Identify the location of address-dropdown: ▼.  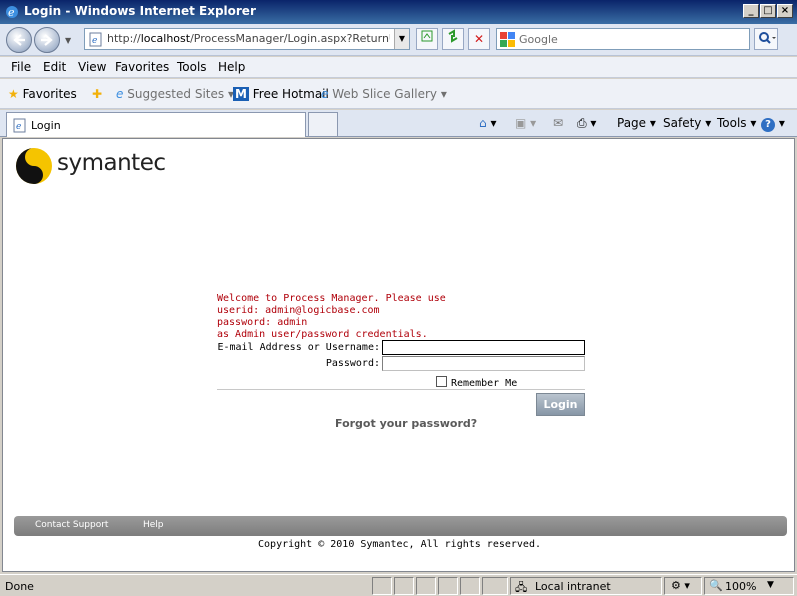
(401, 39).